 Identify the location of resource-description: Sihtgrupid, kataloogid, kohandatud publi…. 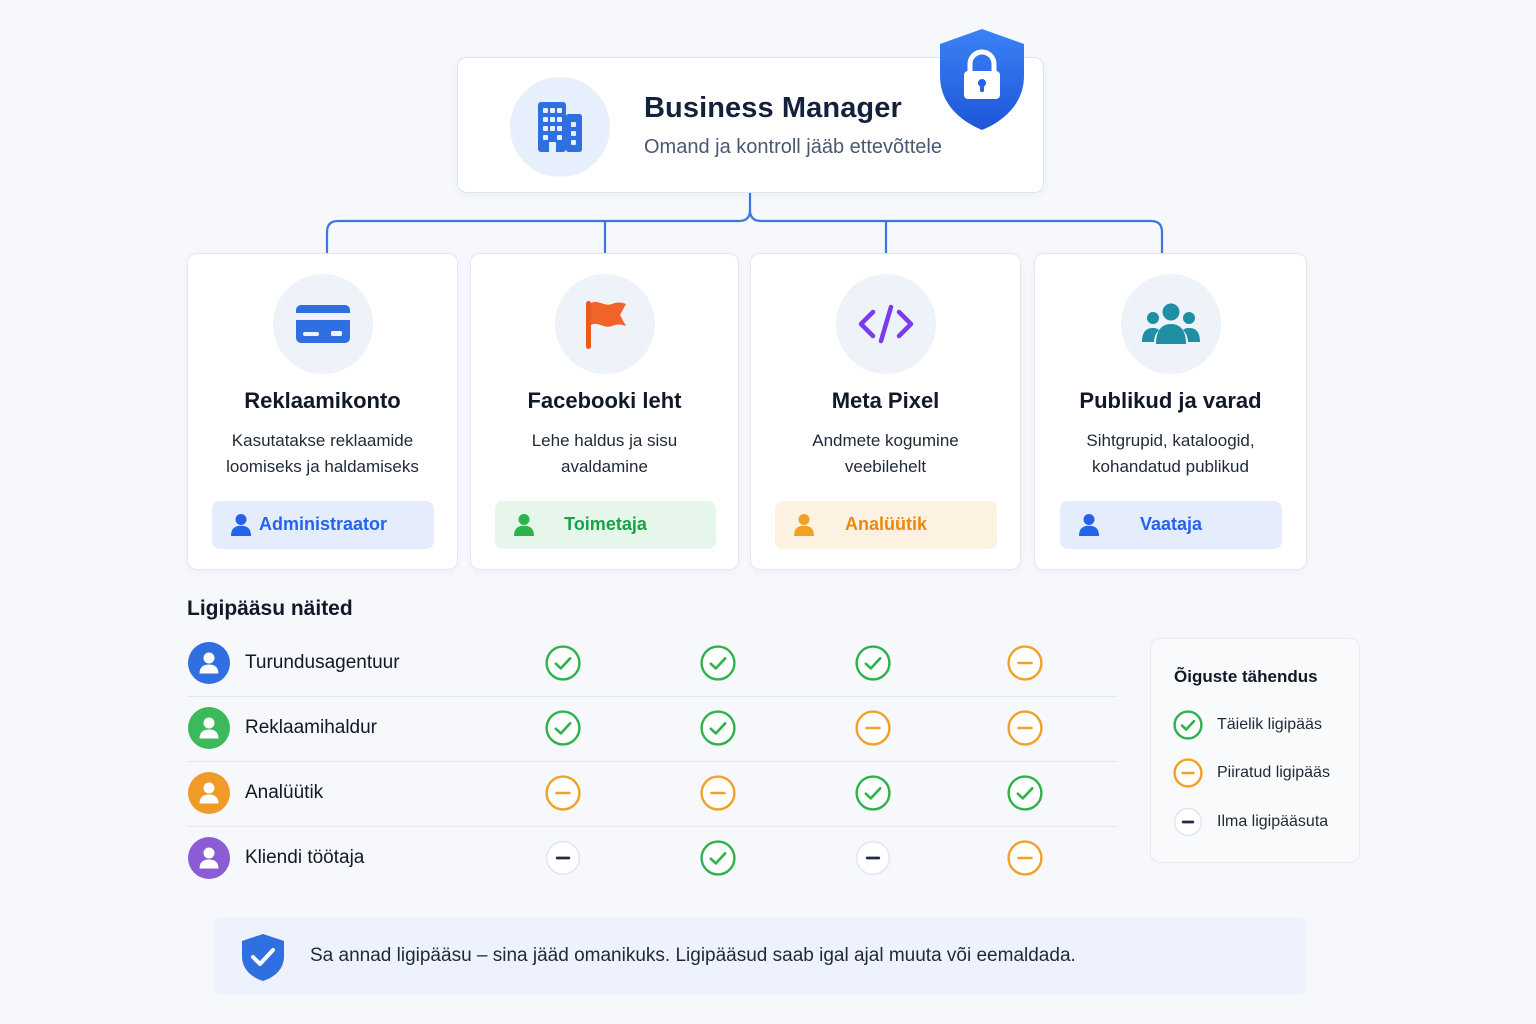
(1170, 453).